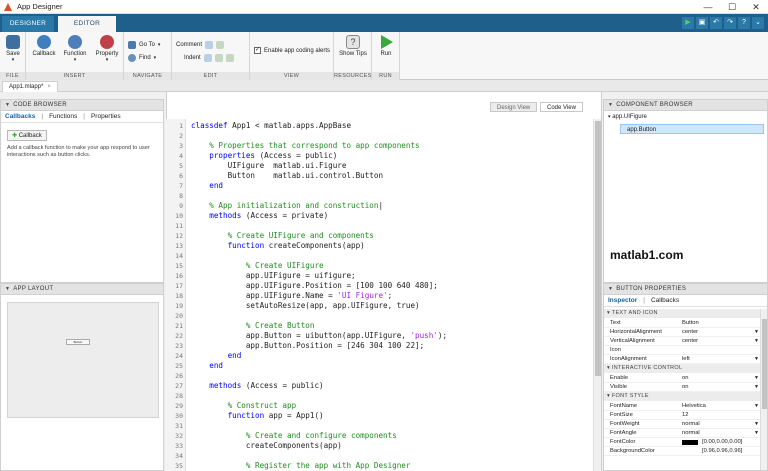 The height and width of the screenshot is (471, 768). Describe the element at coordinates (622, 300) in the screenshot. I see `tab-inspector: Inspector` at that location.